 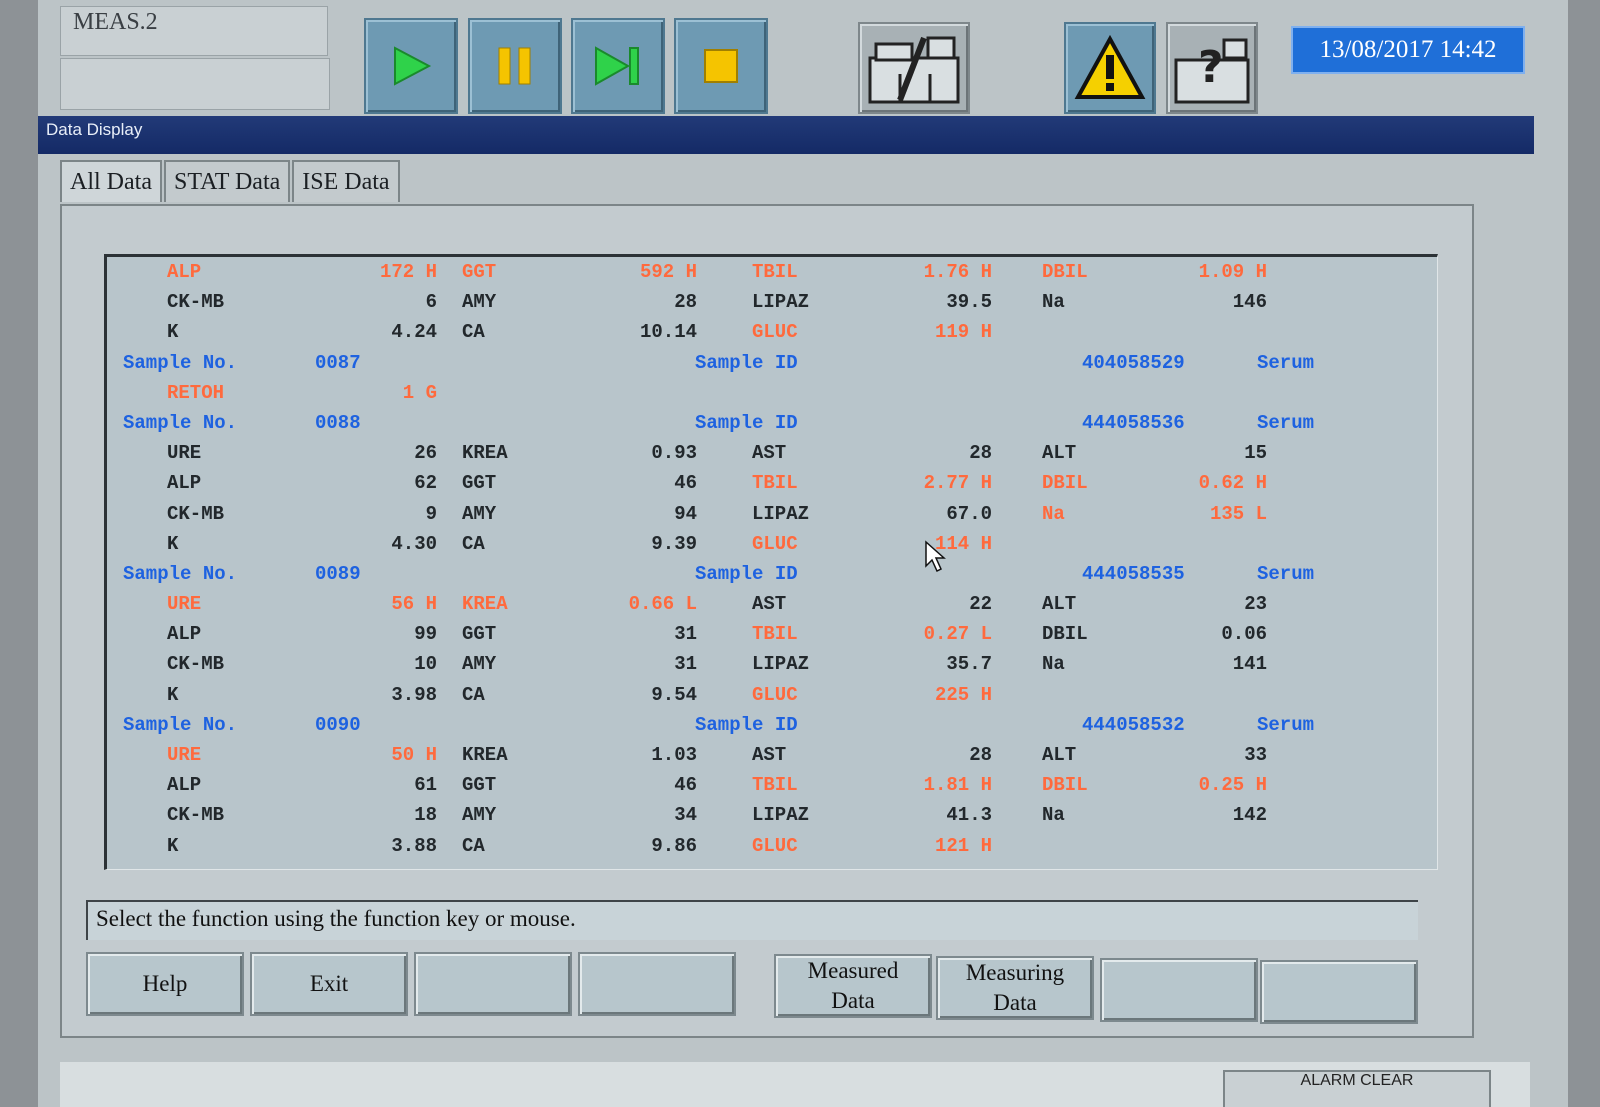 I want to click on help-button: Help, so click(x=165, y=984).